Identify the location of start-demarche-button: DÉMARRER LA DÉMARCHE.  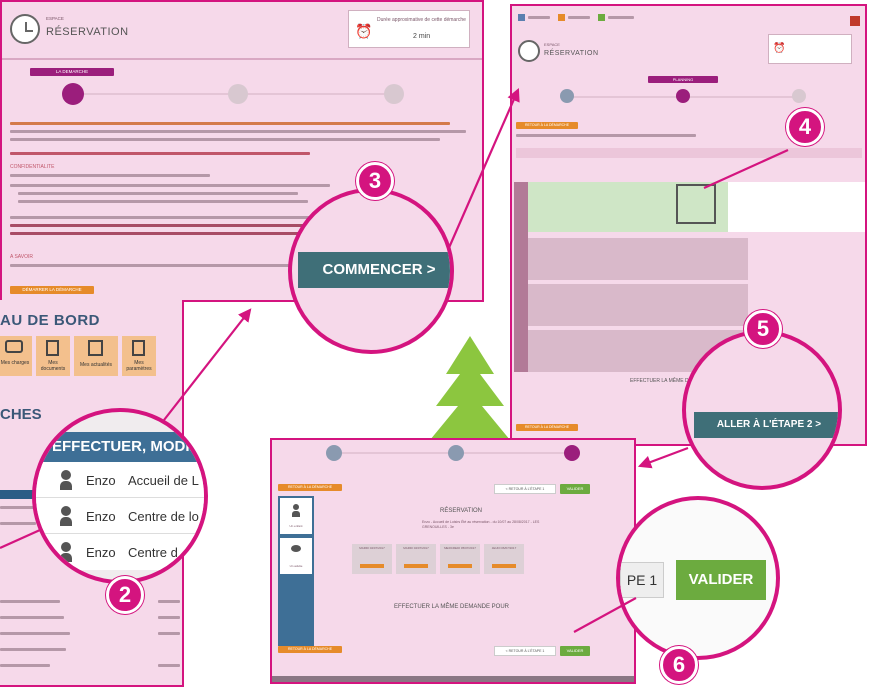
(52, 290).